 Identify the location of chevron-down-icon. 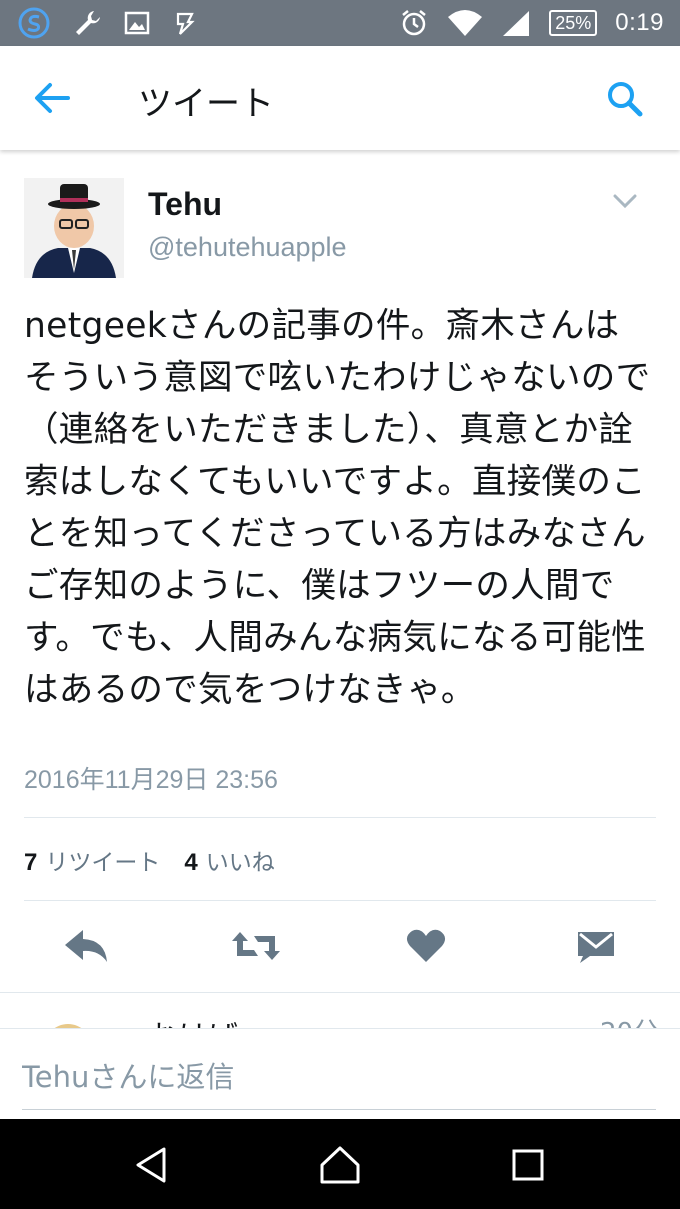
(625, 201).